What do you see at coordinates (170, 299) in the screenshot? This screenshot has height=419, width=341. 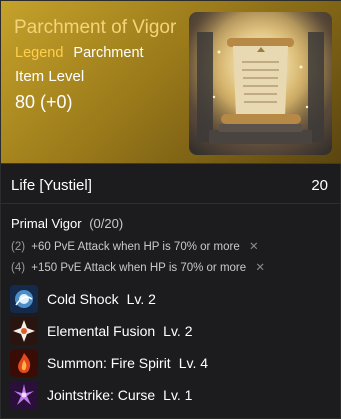 I see `skill-row: Cold Shock Lv. 2` at bounding box center [170, 299].